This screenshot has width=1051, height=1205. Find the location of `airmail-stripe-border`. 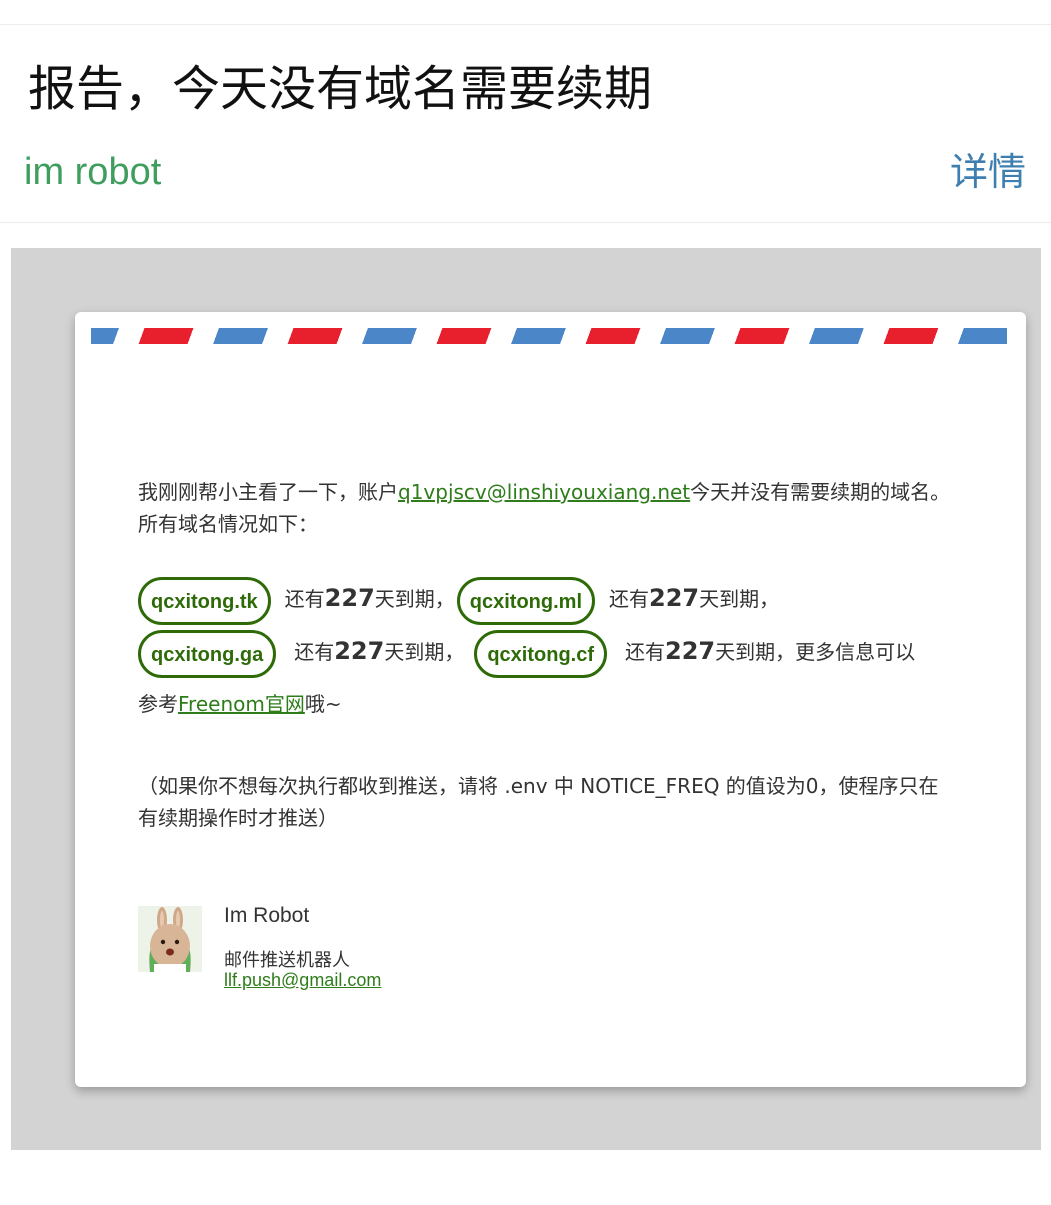

airmail-stripe-border is located at coordinates (549, 336).